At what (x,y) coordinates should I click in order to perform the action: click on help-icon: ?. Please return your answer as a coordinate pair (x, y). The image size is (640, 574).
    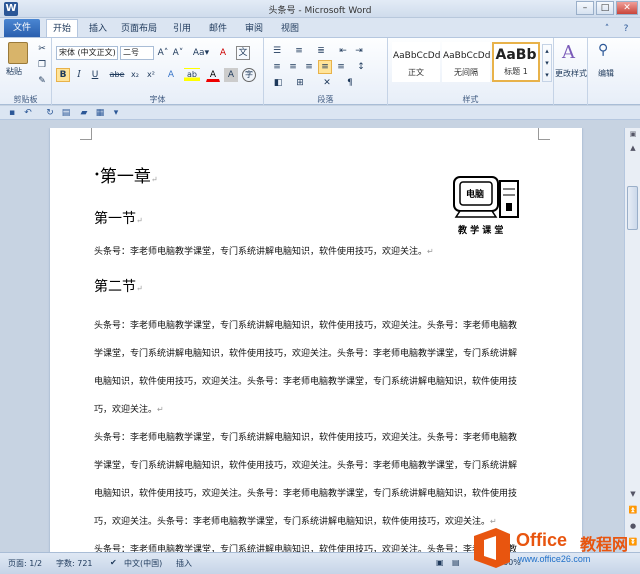
    Looking at the image, I should click on (626, 29).